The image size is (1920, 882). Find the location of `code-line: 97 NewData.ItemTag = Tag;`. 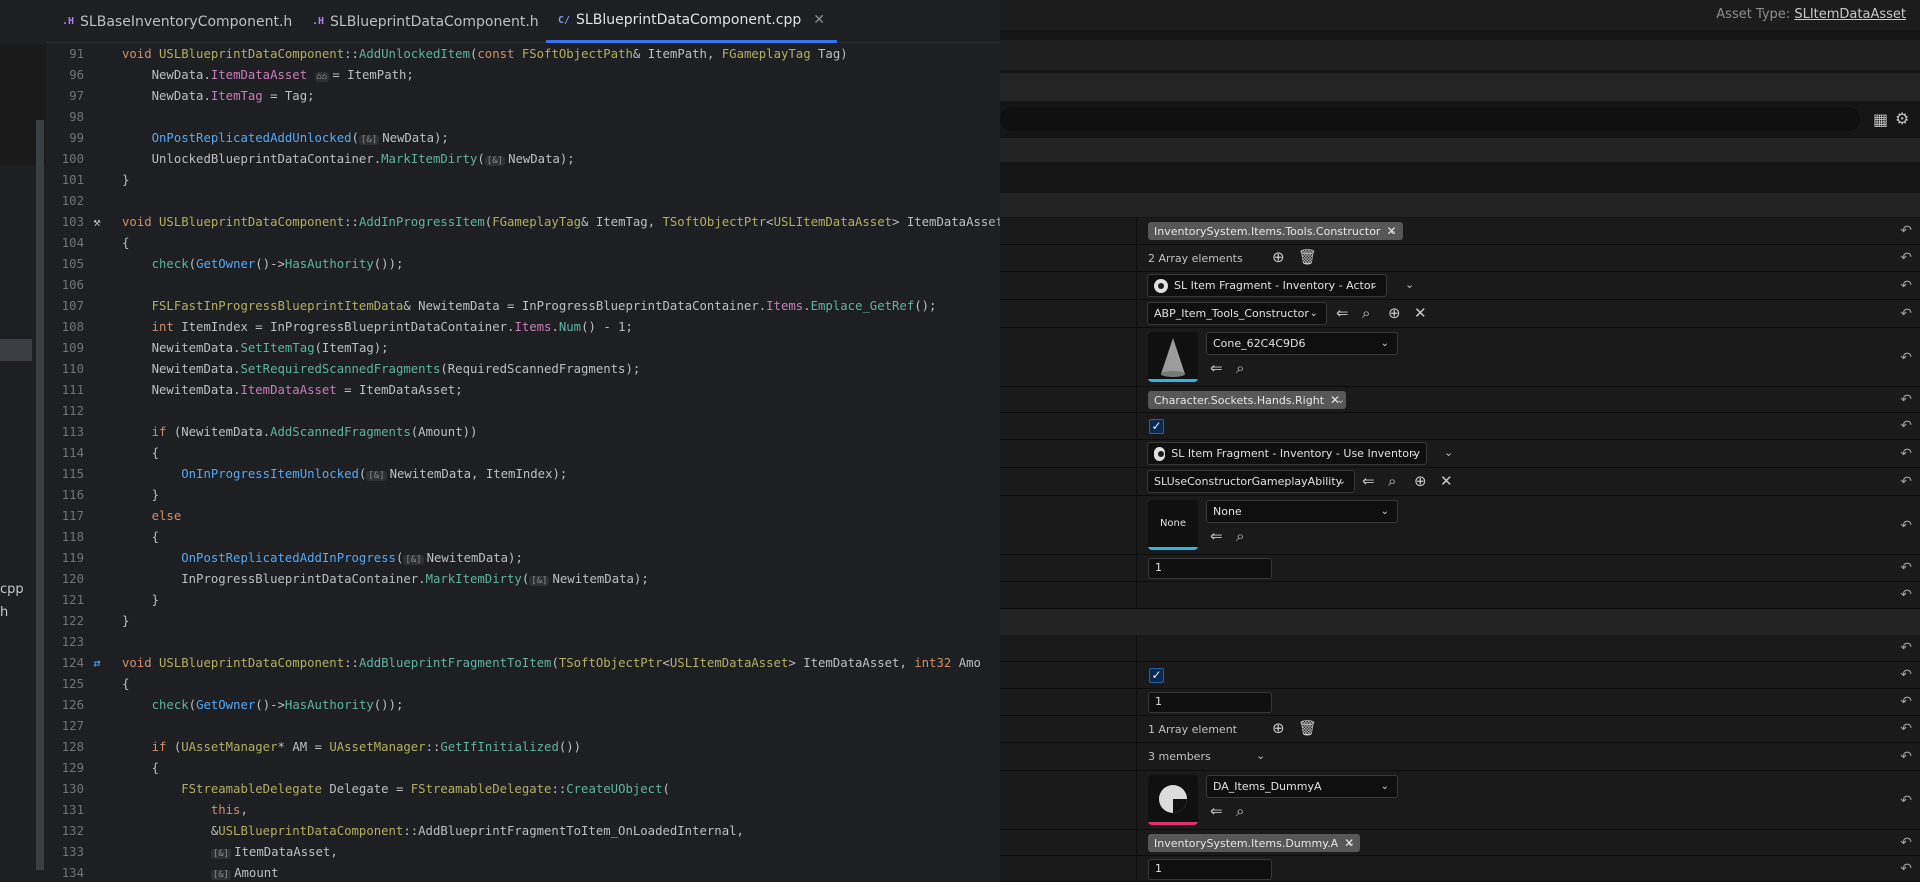

code-line: 97 NewData.ItemTag = Tag; is located at coordinates (529, 95).